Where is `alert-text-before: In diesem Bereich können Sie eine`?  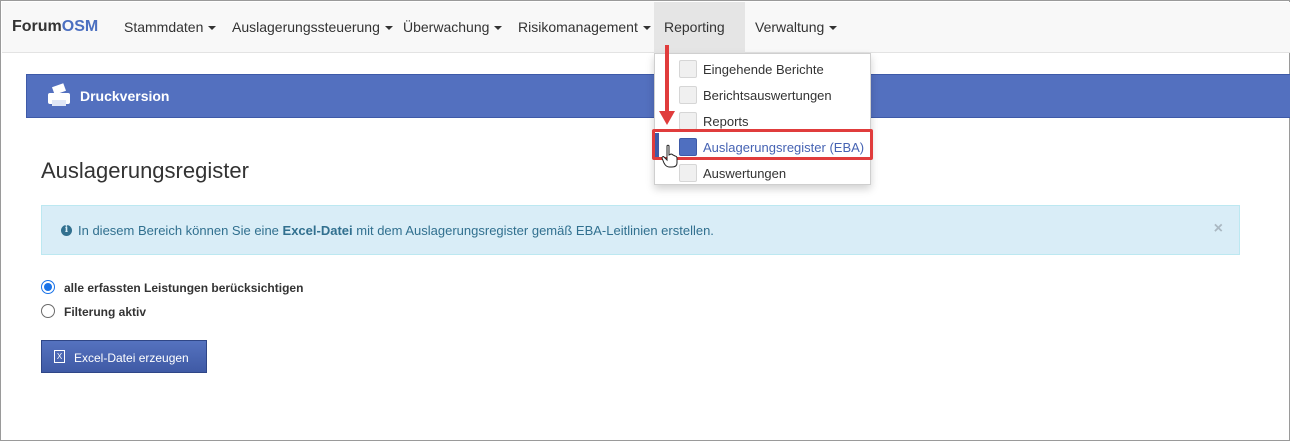 alert-text-before: In diesem Bereich können Sie eine is located at coordinates (178, 230).